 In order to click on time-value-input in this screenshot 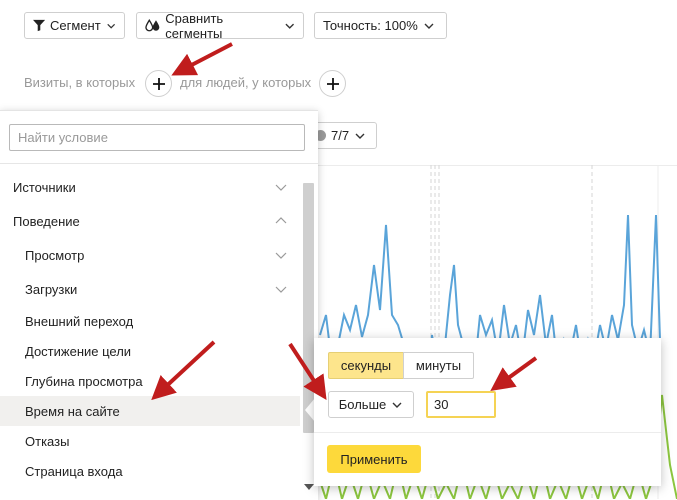, I will do `click(461, 404)`.